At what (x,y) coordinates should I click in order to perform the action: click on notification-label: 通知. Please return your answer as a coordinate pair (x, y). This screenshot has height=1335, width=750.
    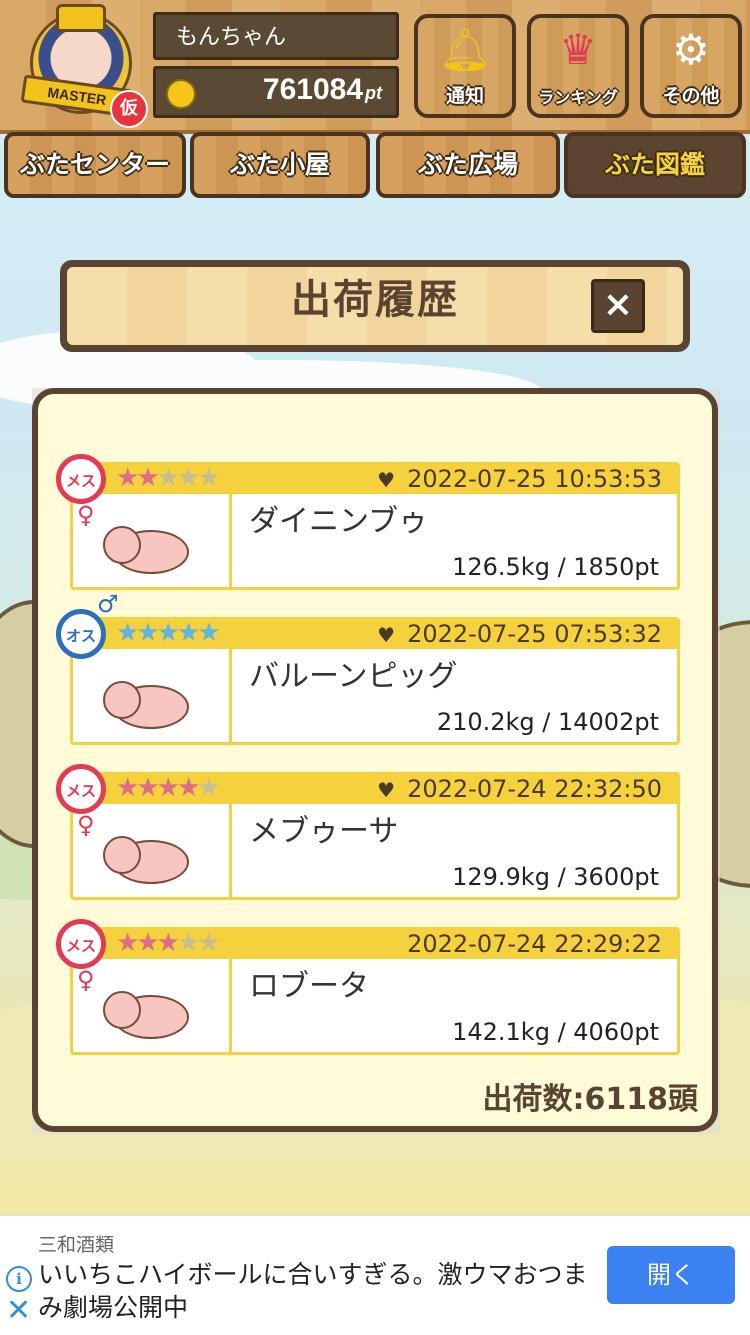
    Looking at the image, I should click on (464, 96).